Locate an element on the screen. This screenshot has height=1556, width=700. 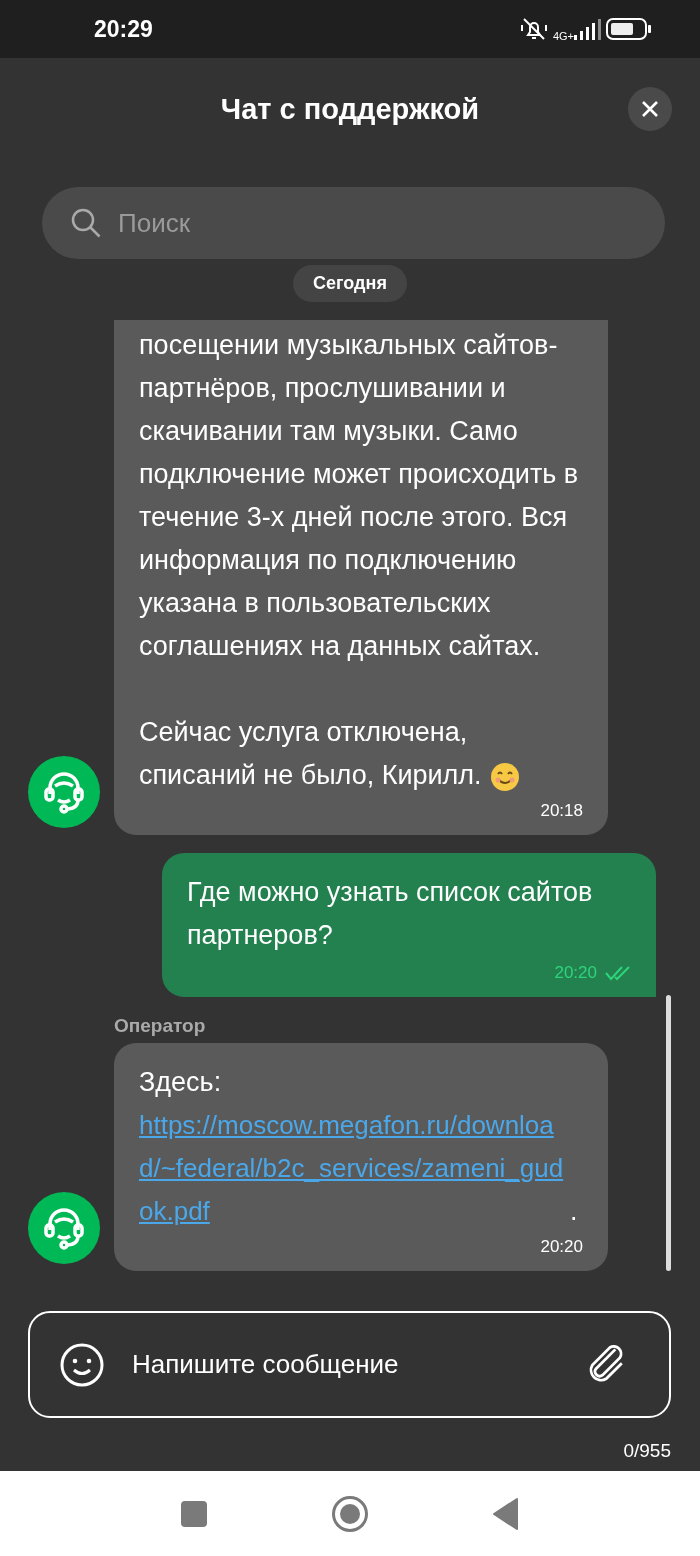
muted-bell-icon is located at coordinates (533, 29).